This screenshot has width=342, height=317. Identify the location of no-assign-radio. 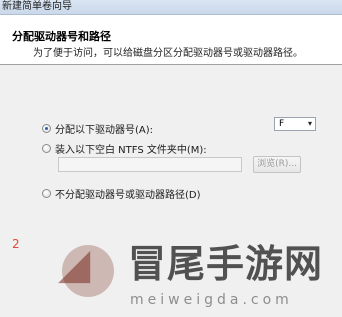
(46, 193).